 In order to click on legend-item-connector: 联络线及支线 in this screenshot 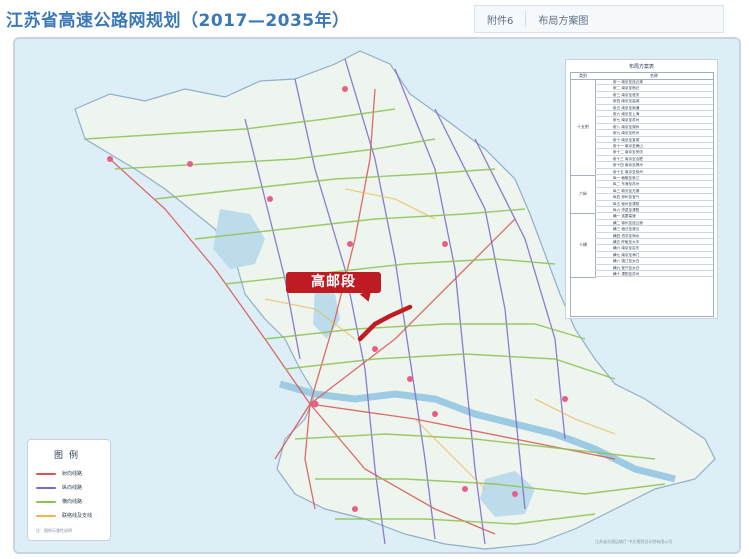, I will do `click(64, 515)`.